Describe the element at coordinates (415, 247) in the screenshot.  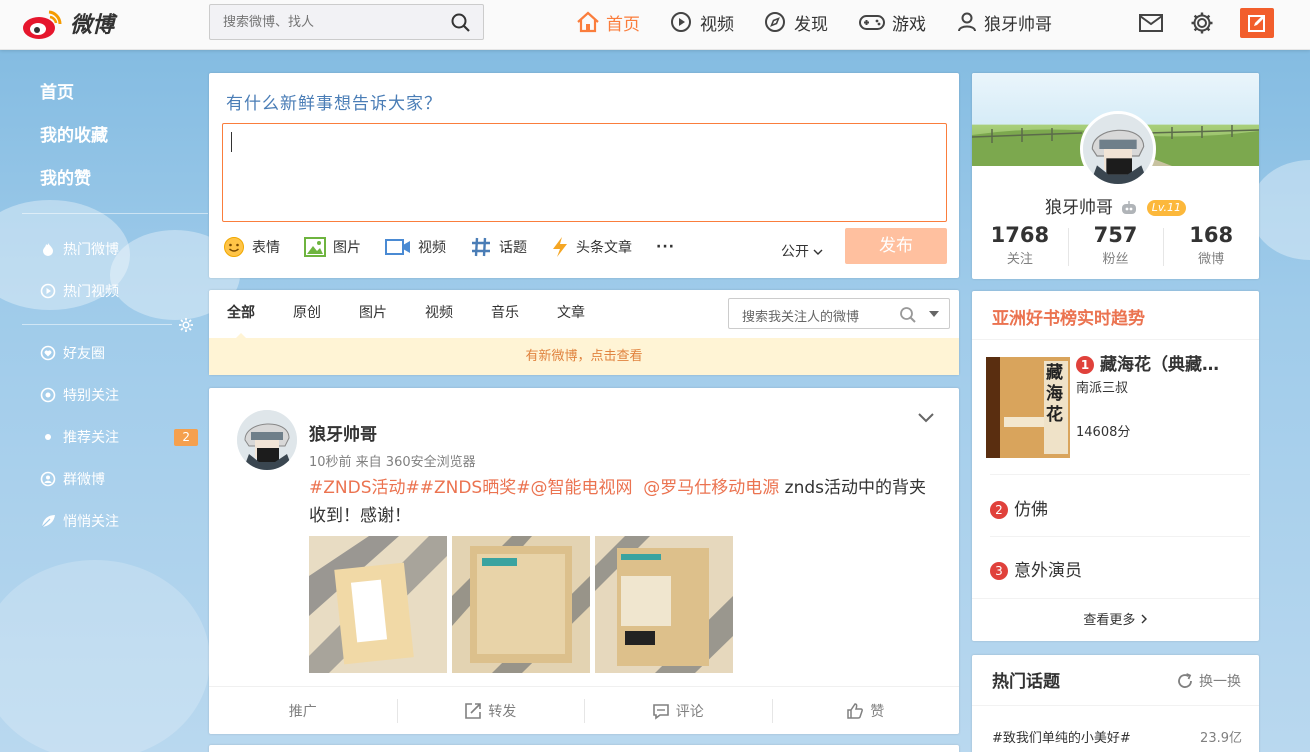
I see `video-button: 视频` at that location.